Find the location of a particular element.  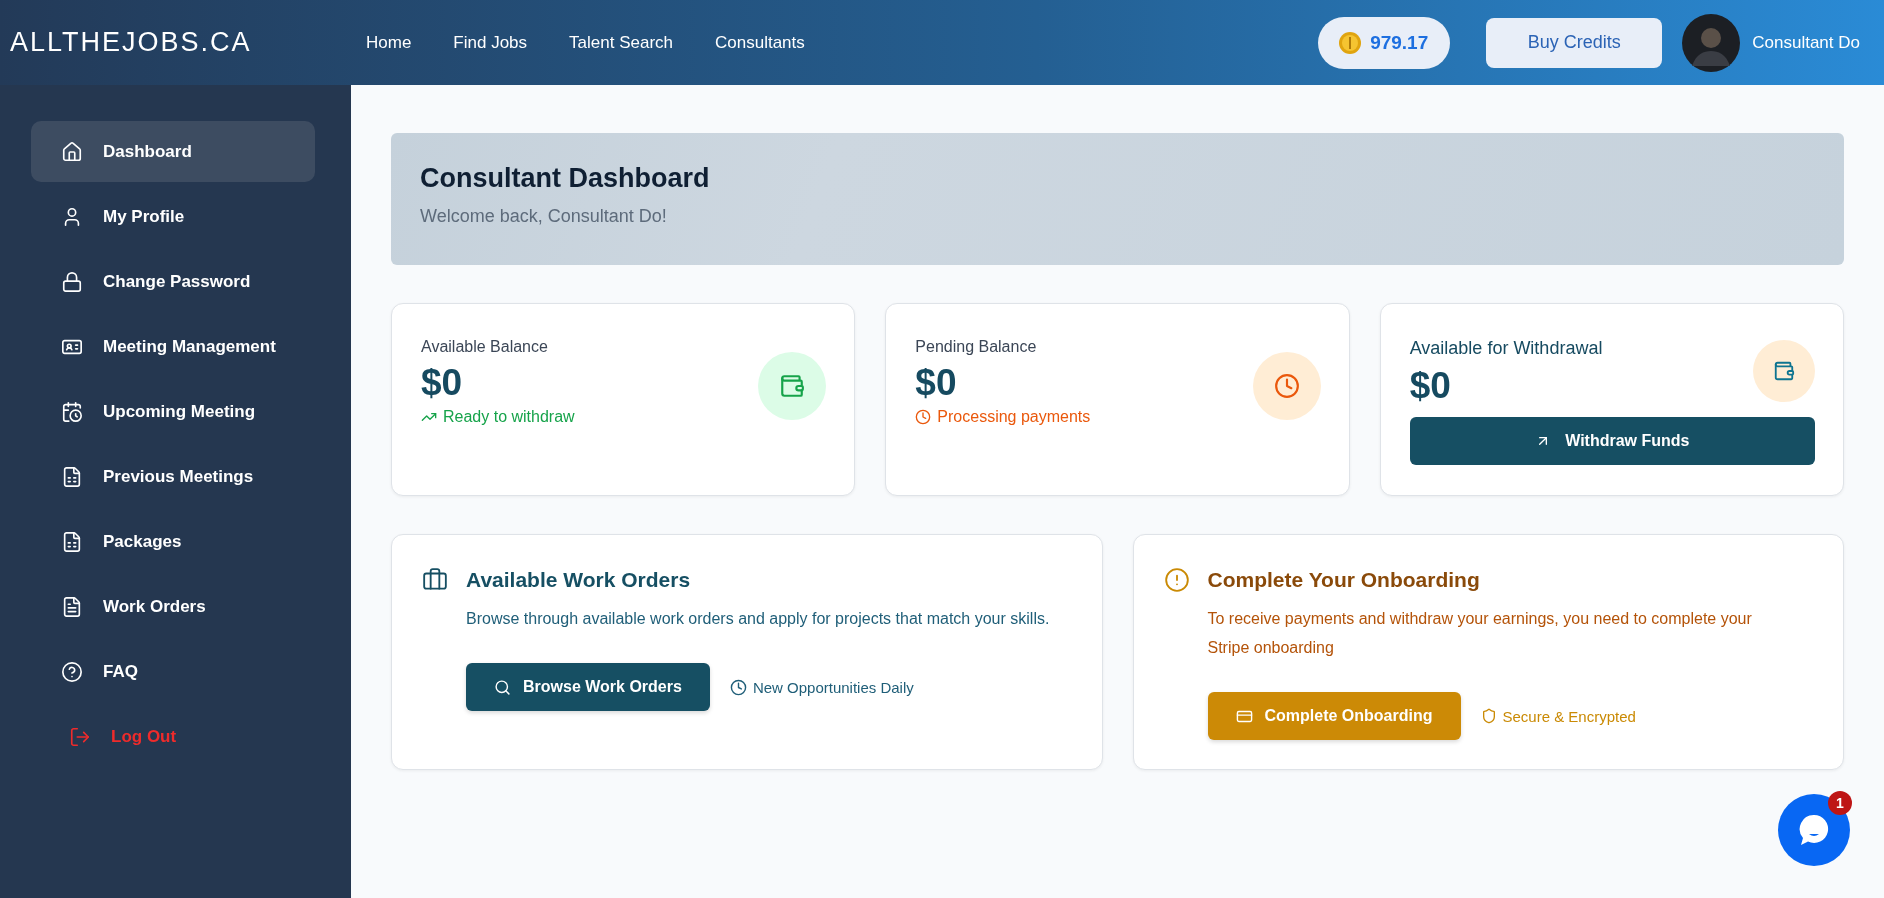

briefcase-icon is located at coordinates (435, 580).